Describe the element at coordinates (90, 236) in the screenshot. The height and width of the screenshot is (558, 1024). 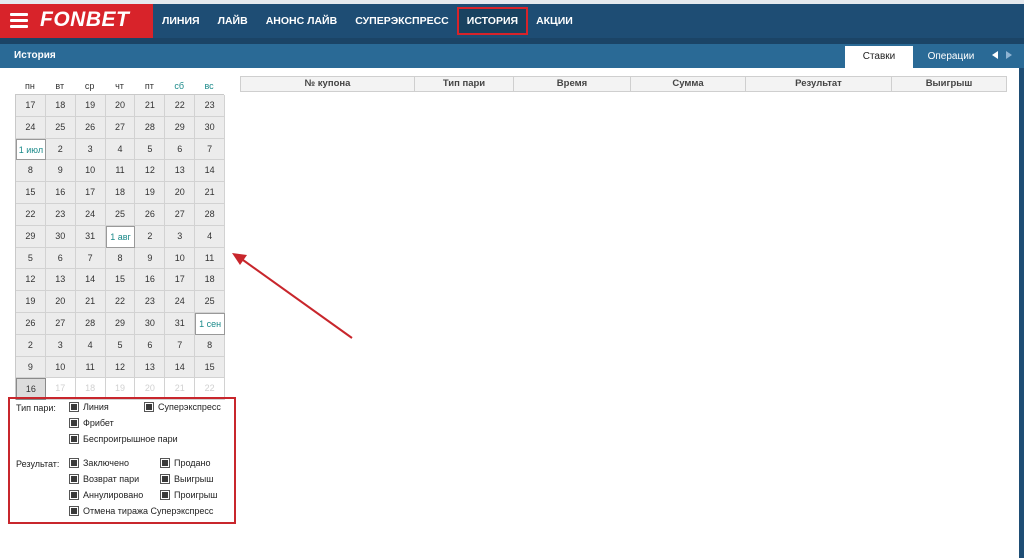
I see `calendar-day: 31` at that location.